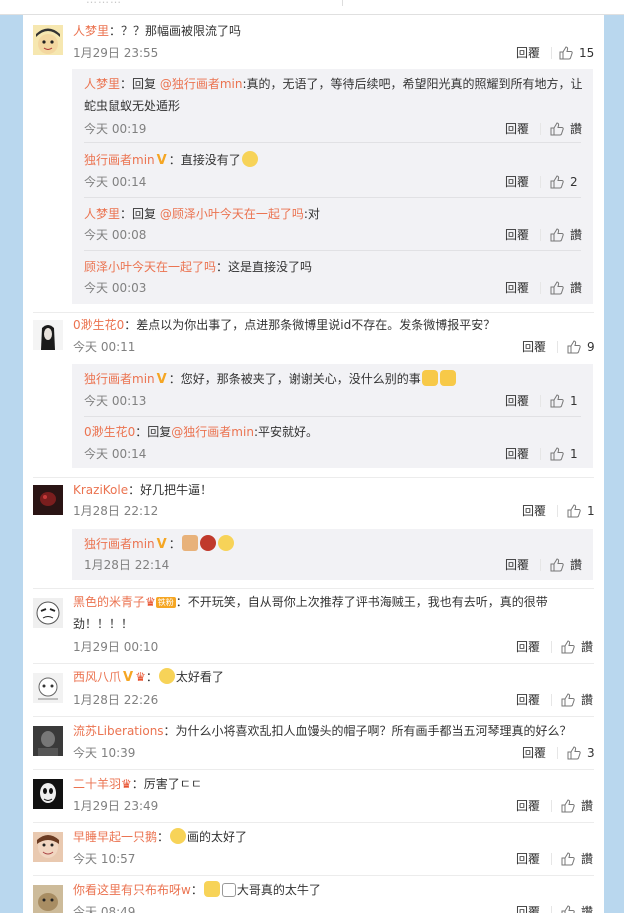 Image resolution: width=624 pixels, height=913 pixels. I want to click on cat-emoji-icon, so click(211, 889).